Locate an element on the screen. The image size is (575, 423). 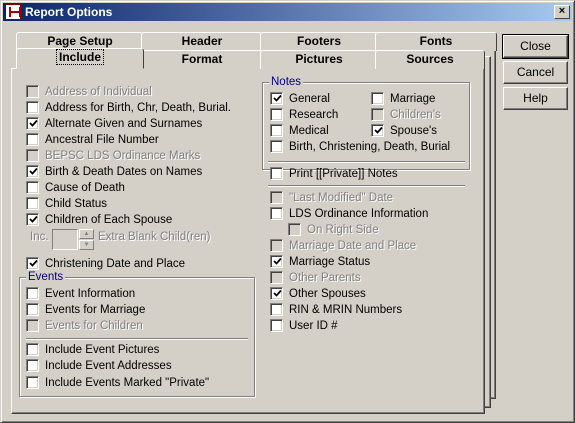
right-option-2-label: On Right Side is located at coordinates (343, 230).